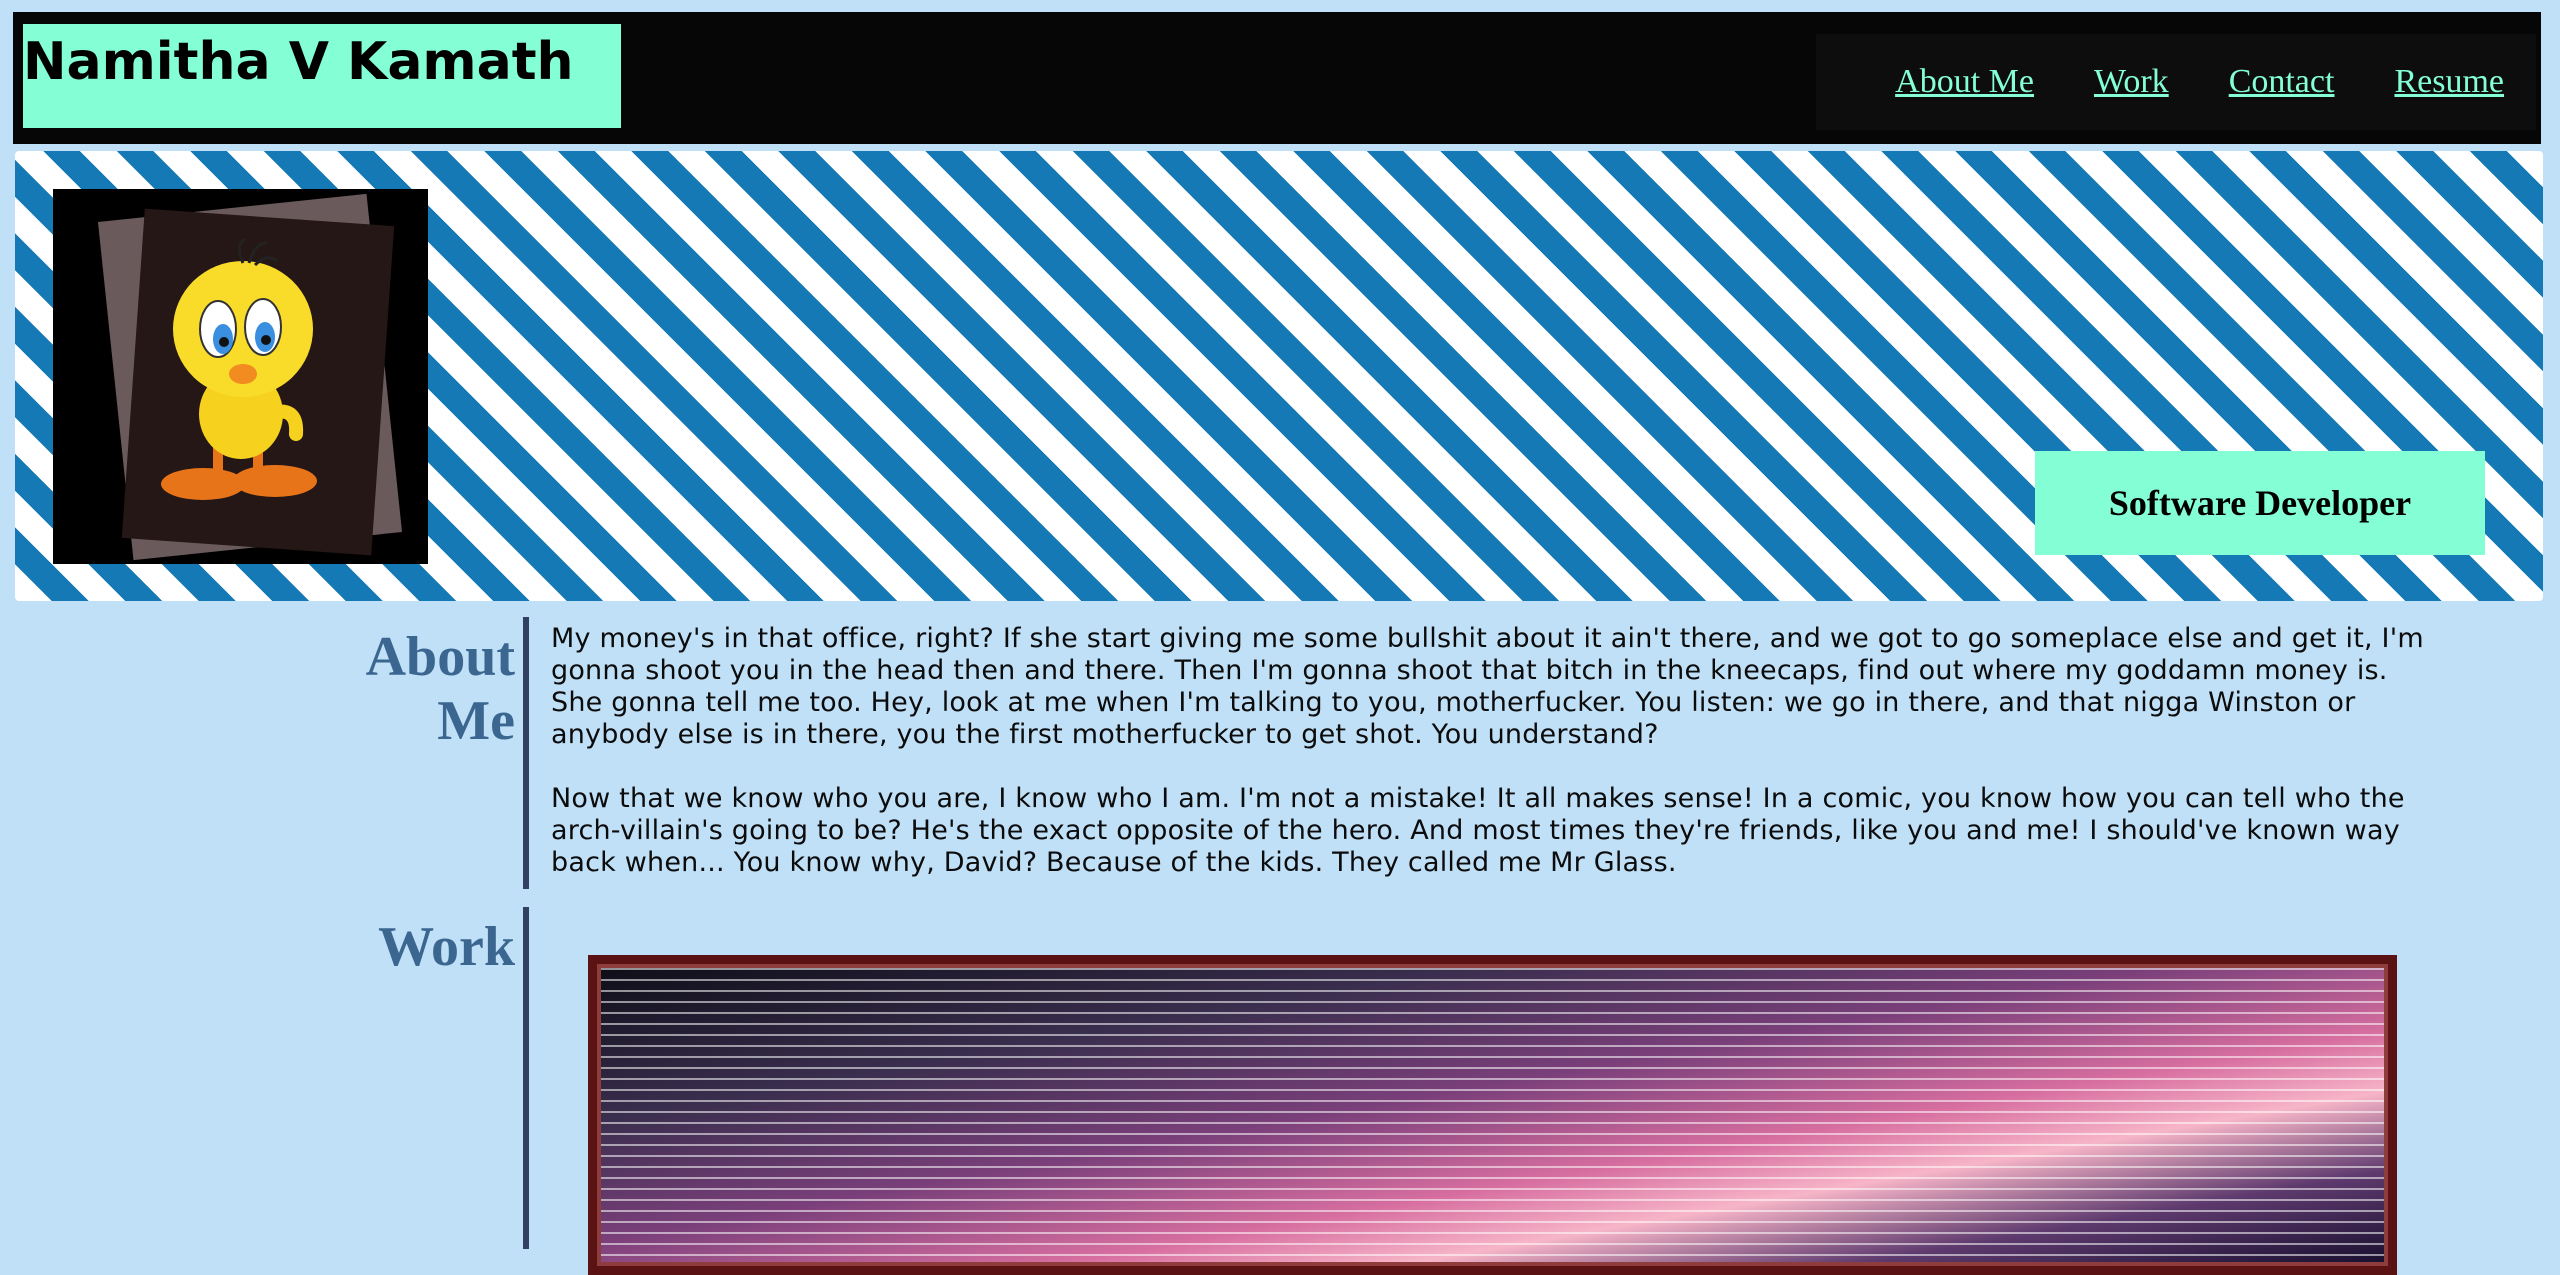 The height and width of the screenshot is (1275, 2560). I want to click on brand-box: Namitha V Kamath, so click(322, 76).